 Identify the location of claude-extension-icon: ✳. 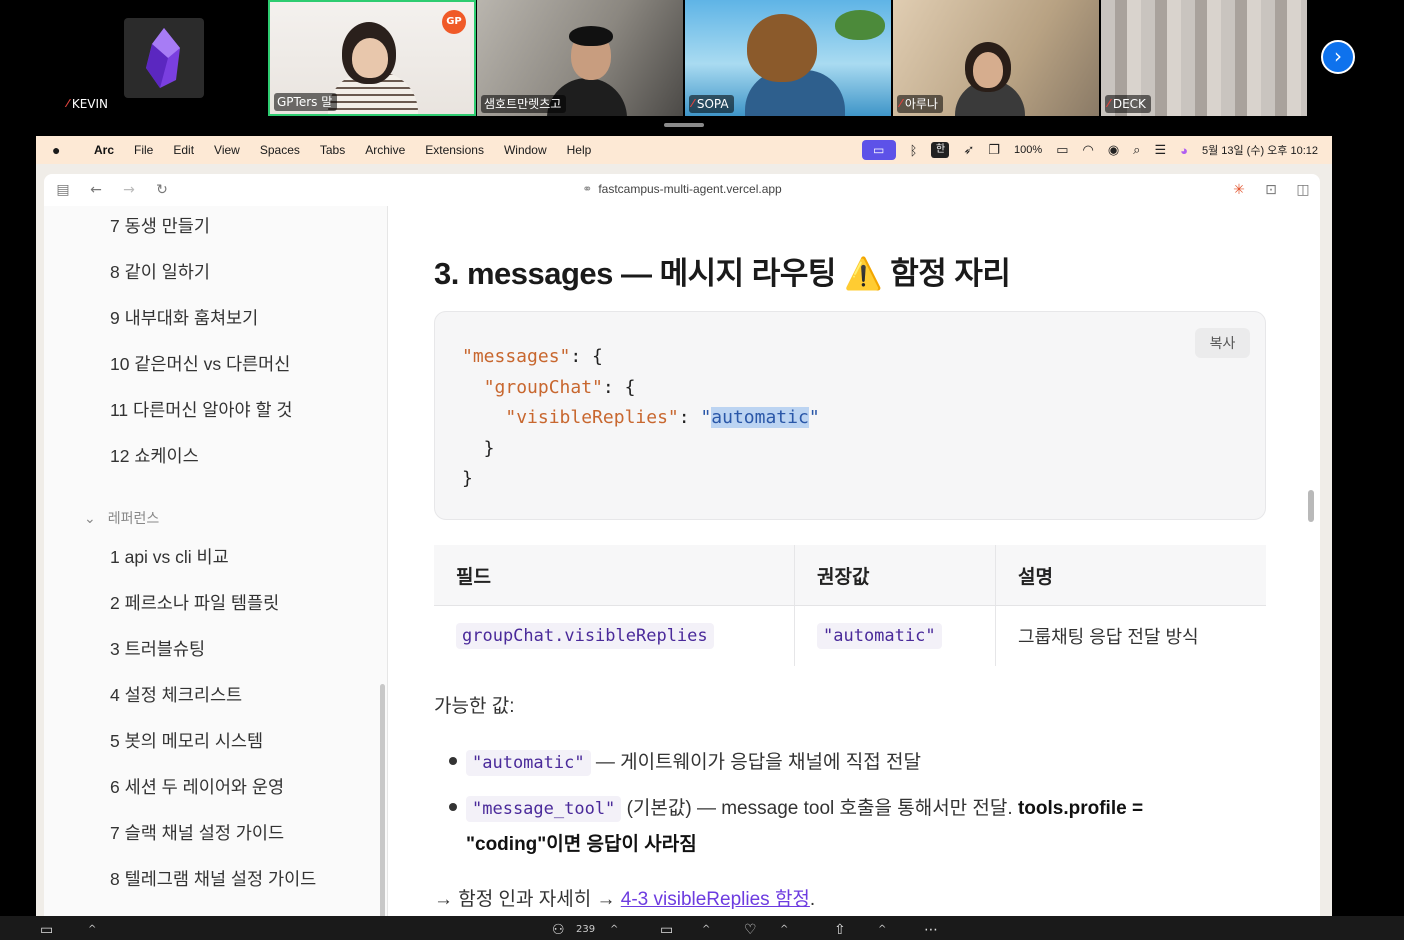
(1239, 190).